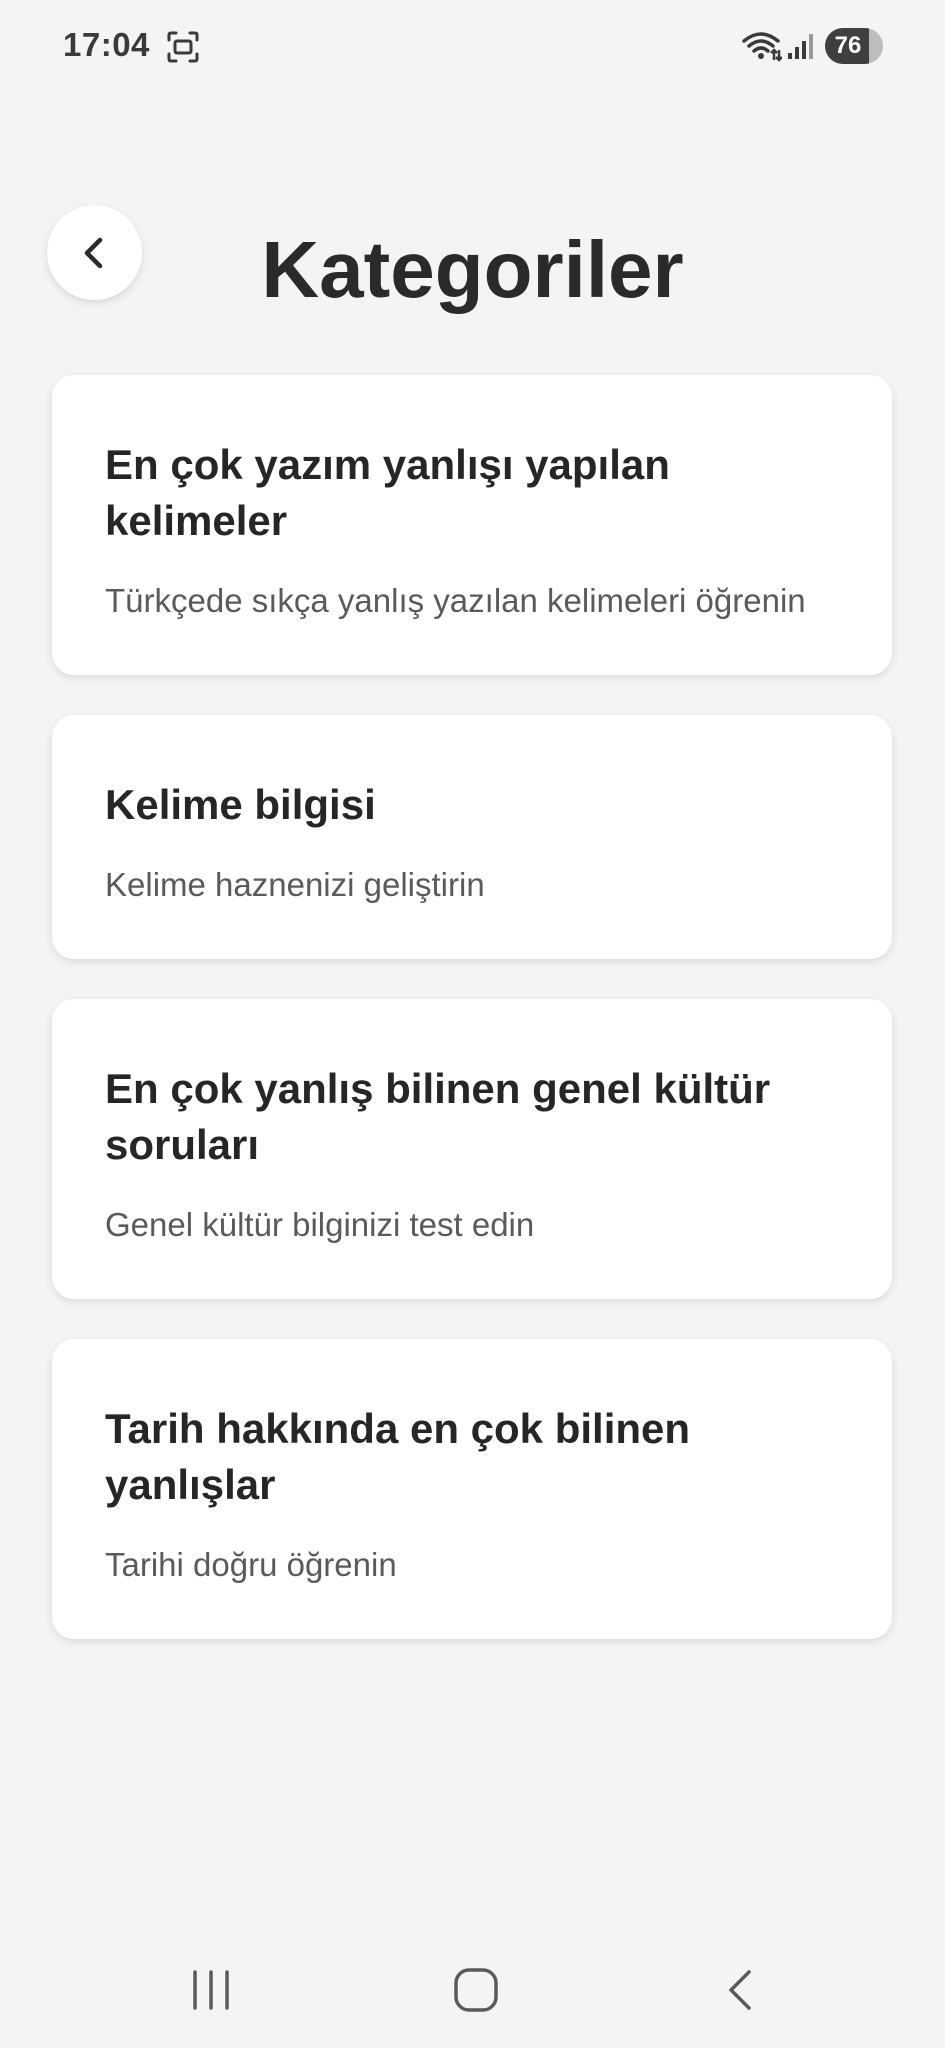 This screenshot has width=945, height=2048. What do you see at coordinates (801, 46) in the screenshot?
I see `signal-icon` at bounding box center [801, 46].